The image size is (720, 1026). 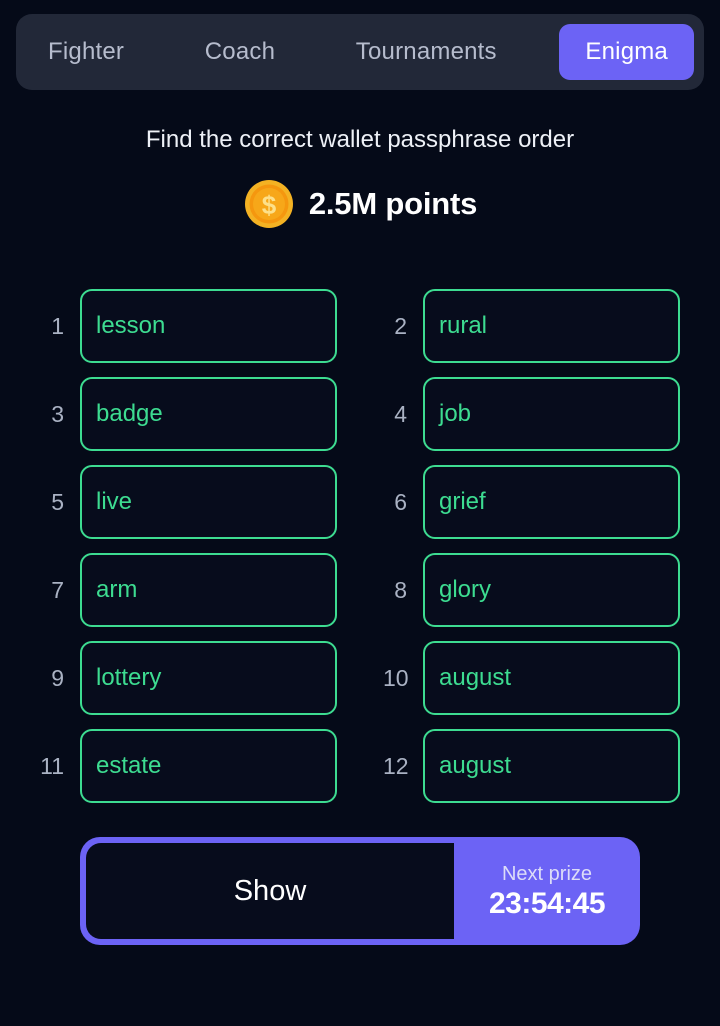 I want to click on word-box: job, so click(x=551, y=414).